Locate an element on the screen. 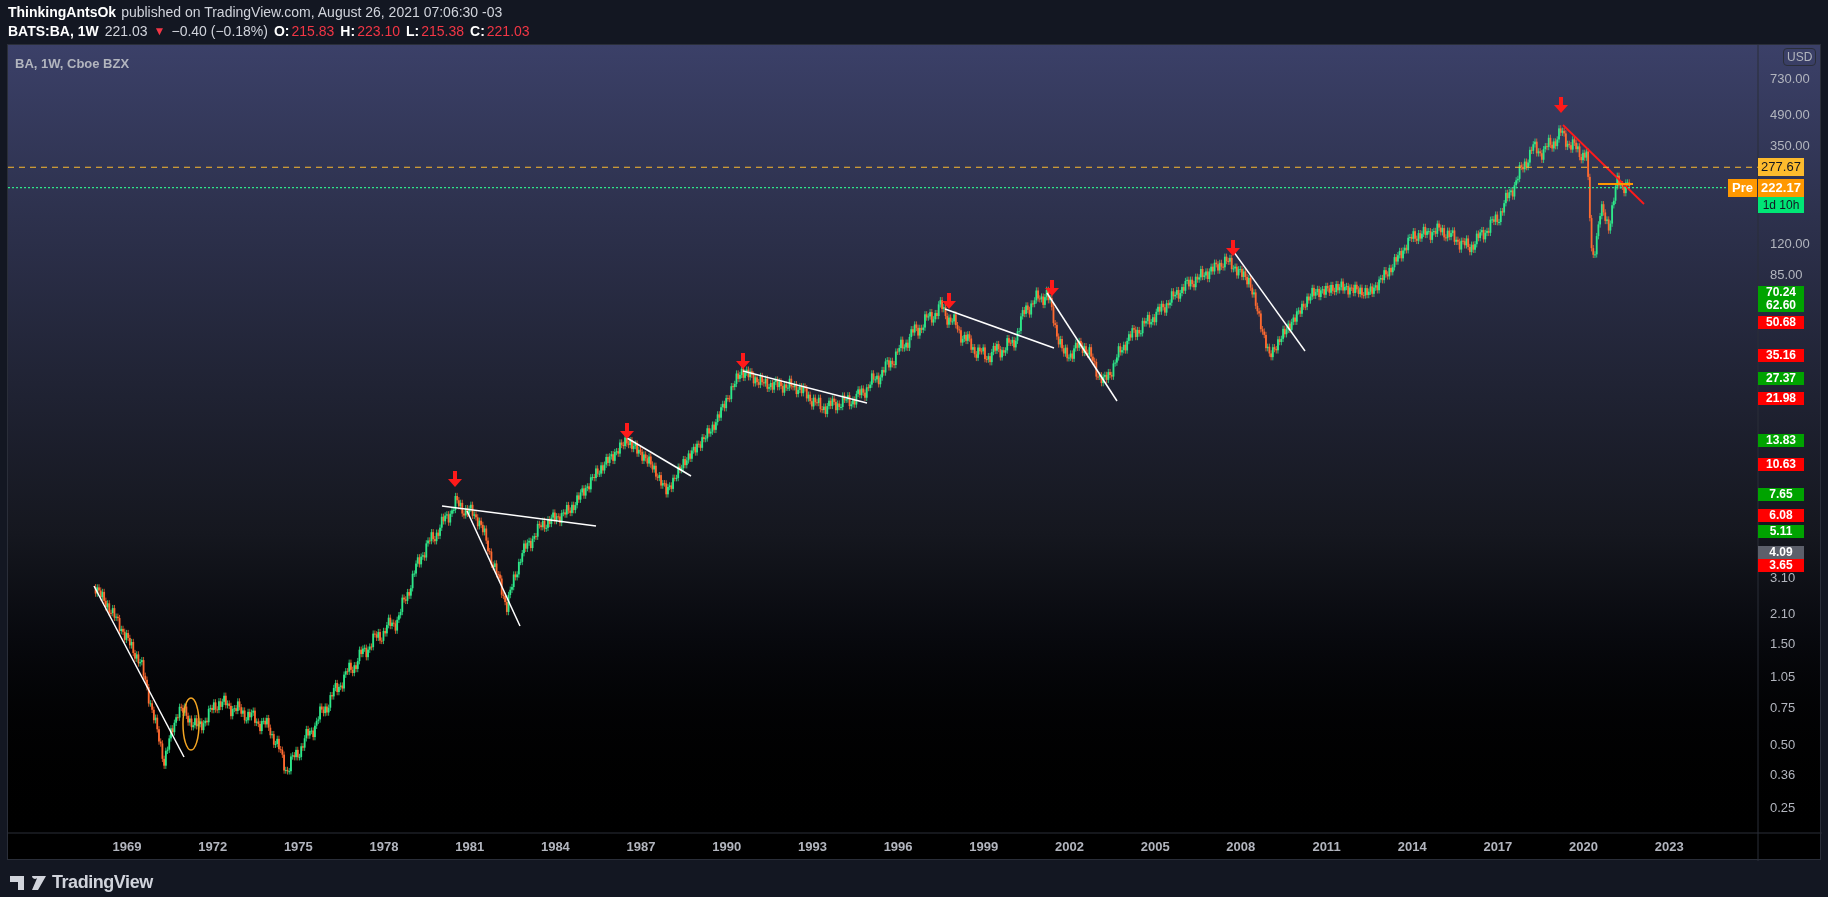 The height and width of the screenshot is (897, 1828). time-axis-label: 2002 is located at coordinates (1069, 847).